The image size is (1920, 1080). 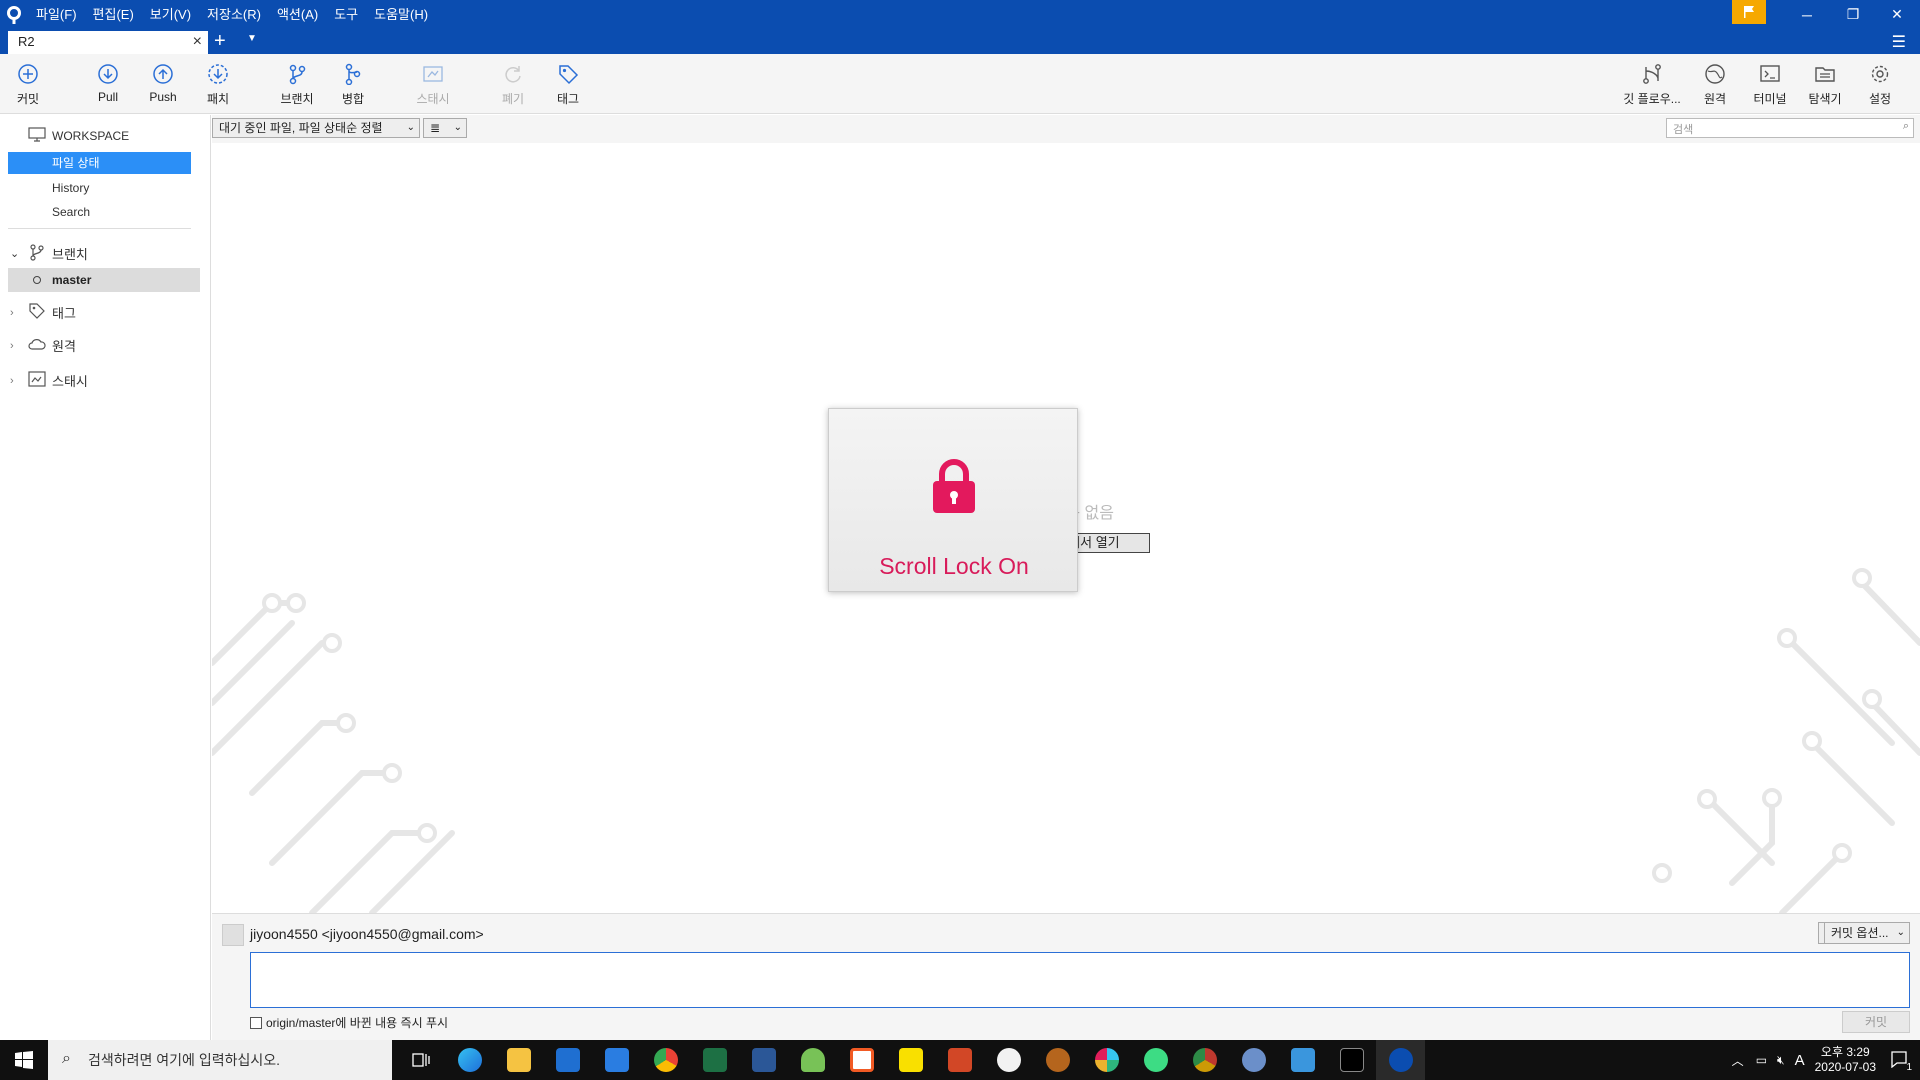 I want to click on sort-dropdown: 대기 중인 파일, 파일 상태순 정렬 ⌄, so click(x=316, y=128).